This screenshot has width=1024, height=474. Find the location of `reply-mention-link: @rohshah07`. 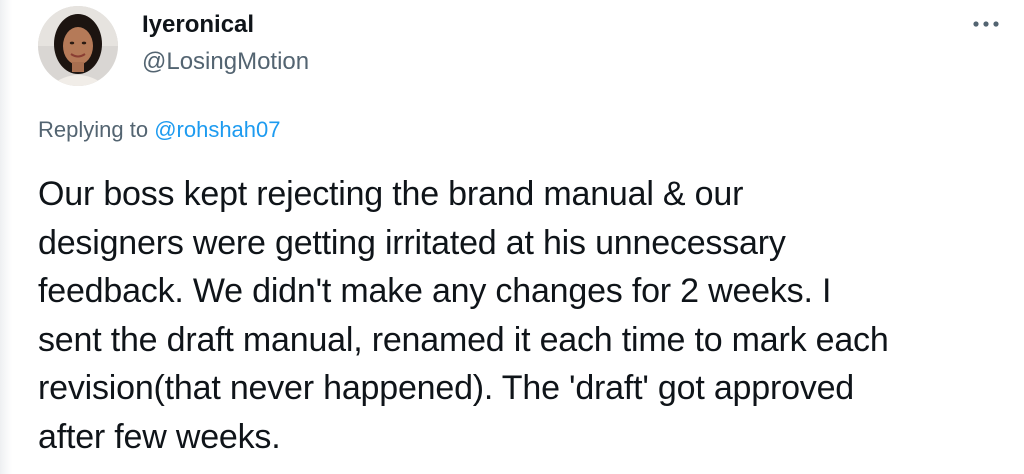

reply-mention-link: @rohshah07 is located at coordinates (217, 129).